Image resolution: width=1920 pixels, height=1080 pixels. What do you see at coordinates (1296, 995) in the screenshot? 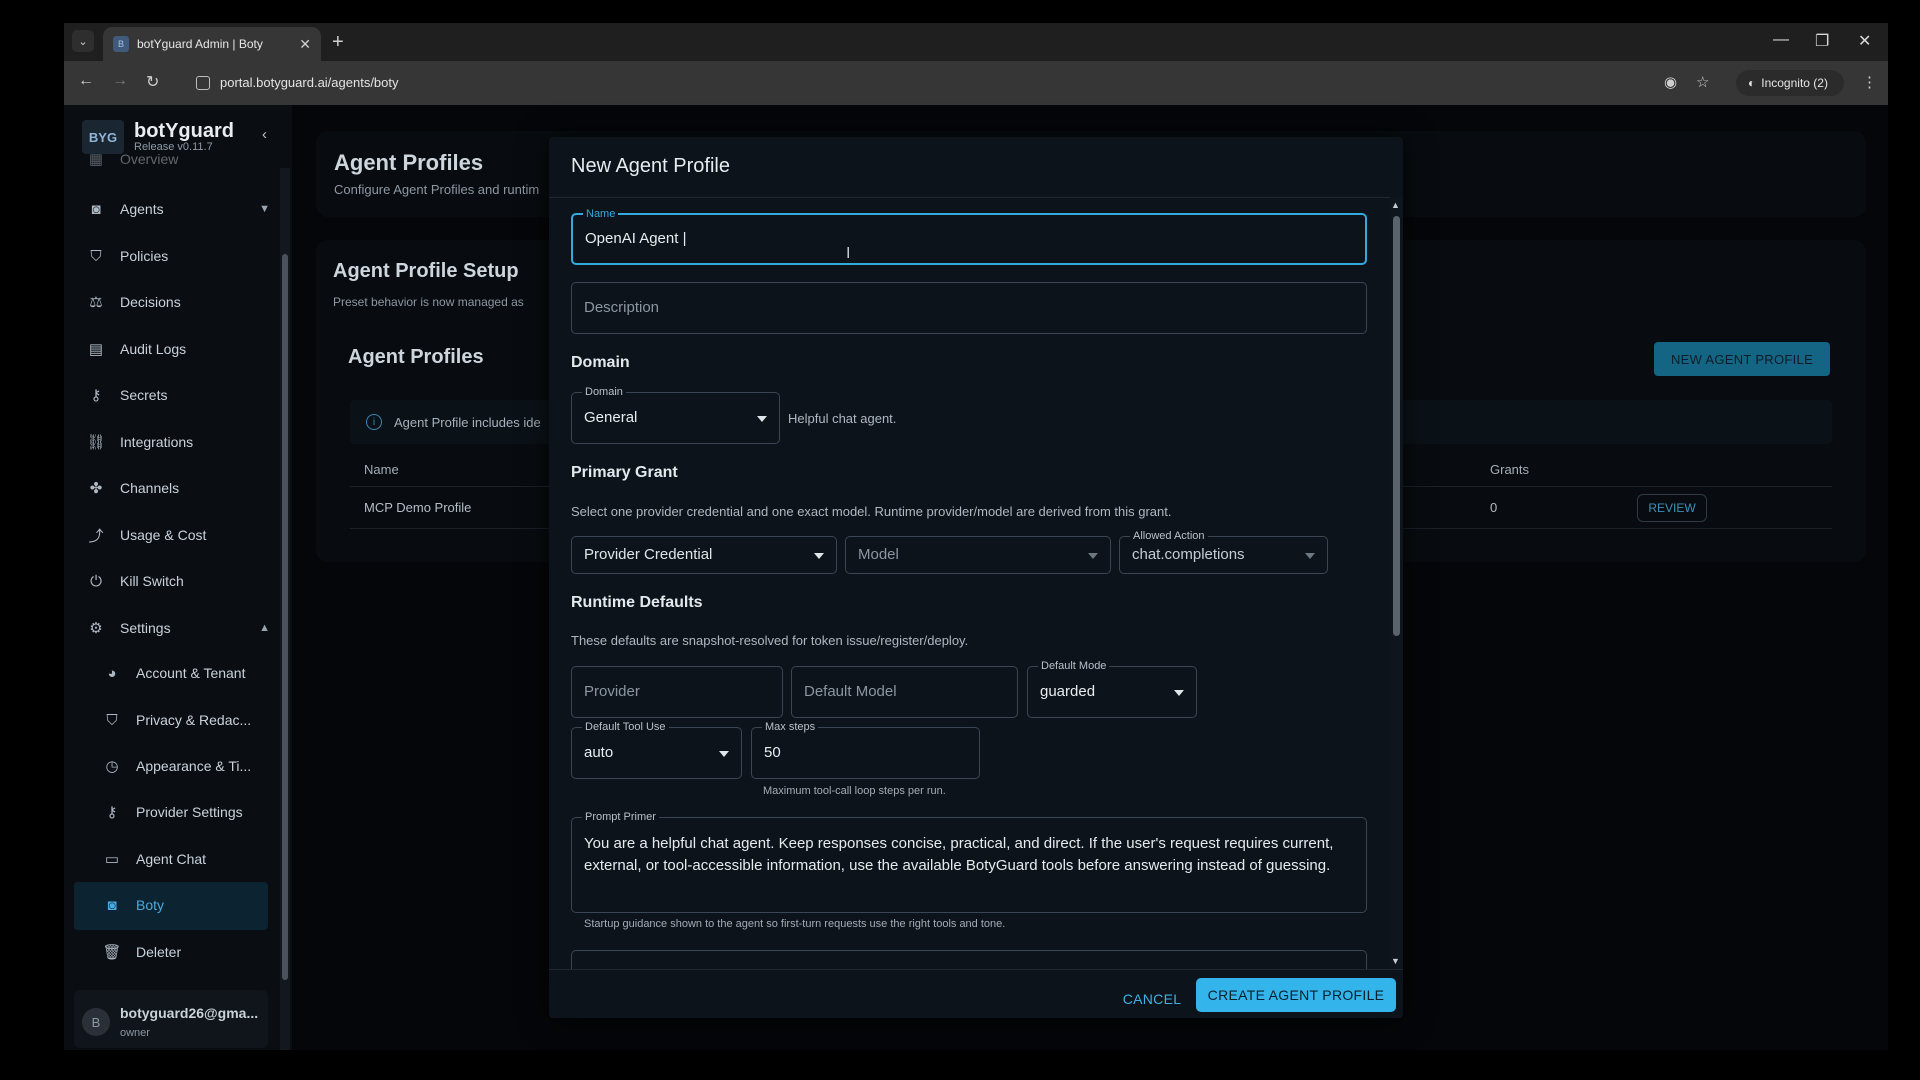
I see `create-agent-profile-button: CREATE AGENT PROFILE` at bounding box center [1296, 995].